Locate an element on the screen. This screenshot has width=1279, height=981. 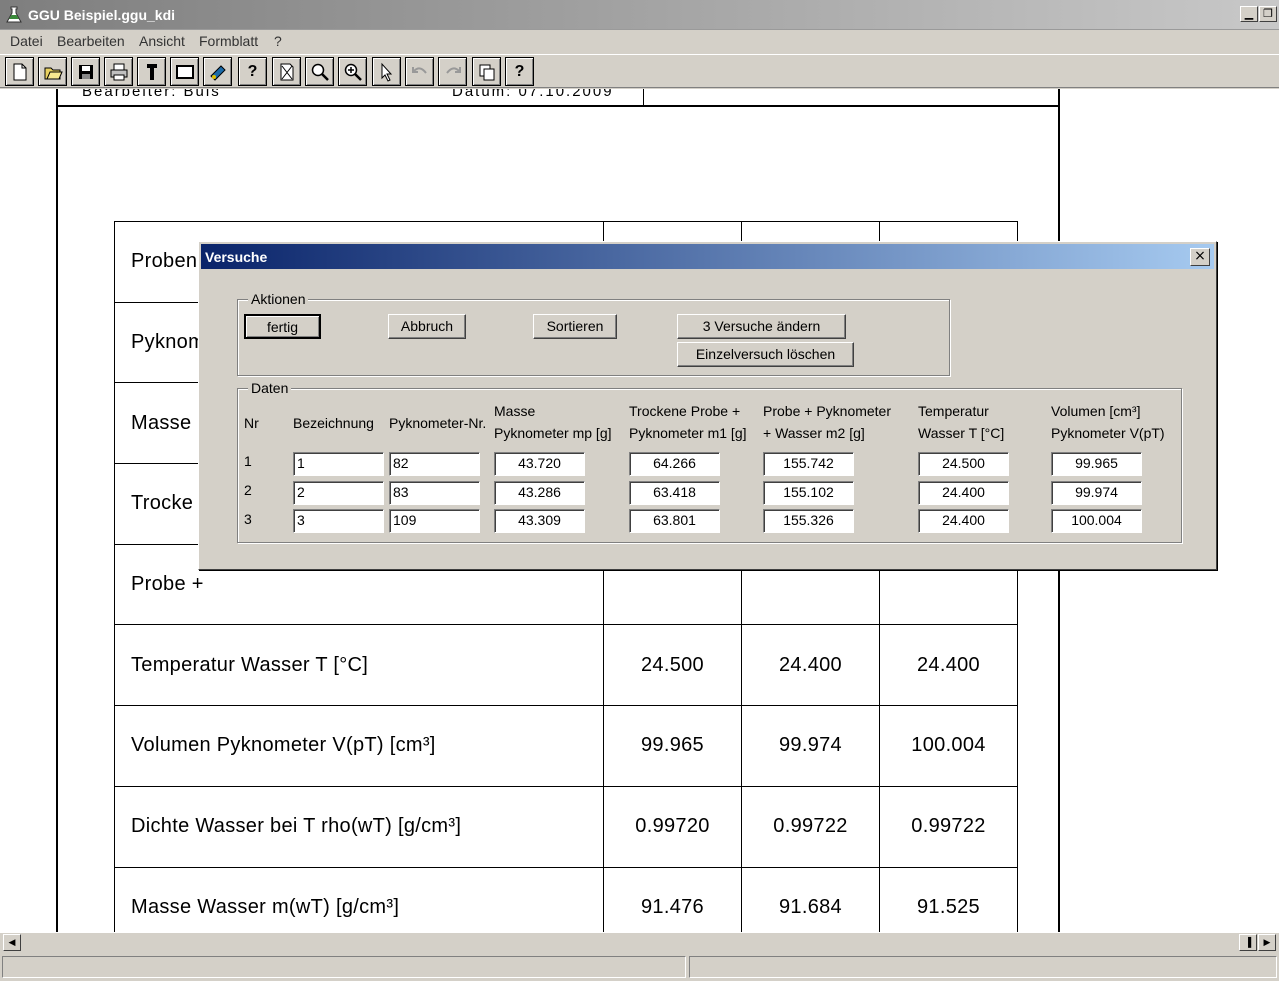
col-nr: Nr is located at coordinates (251, 423).